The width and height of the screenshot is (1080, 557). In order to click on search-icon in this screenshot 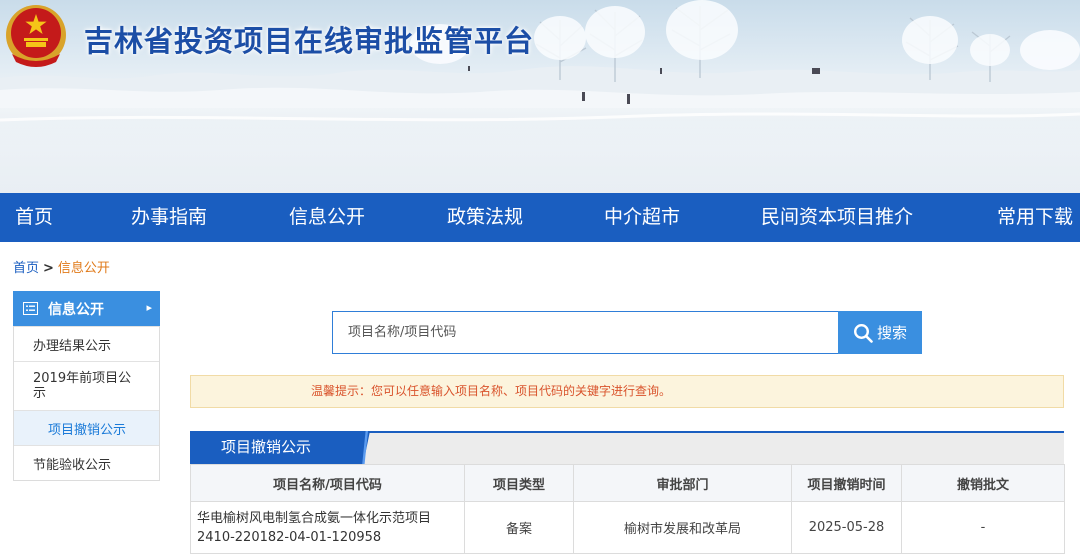, I will do `click(863, 333)`.